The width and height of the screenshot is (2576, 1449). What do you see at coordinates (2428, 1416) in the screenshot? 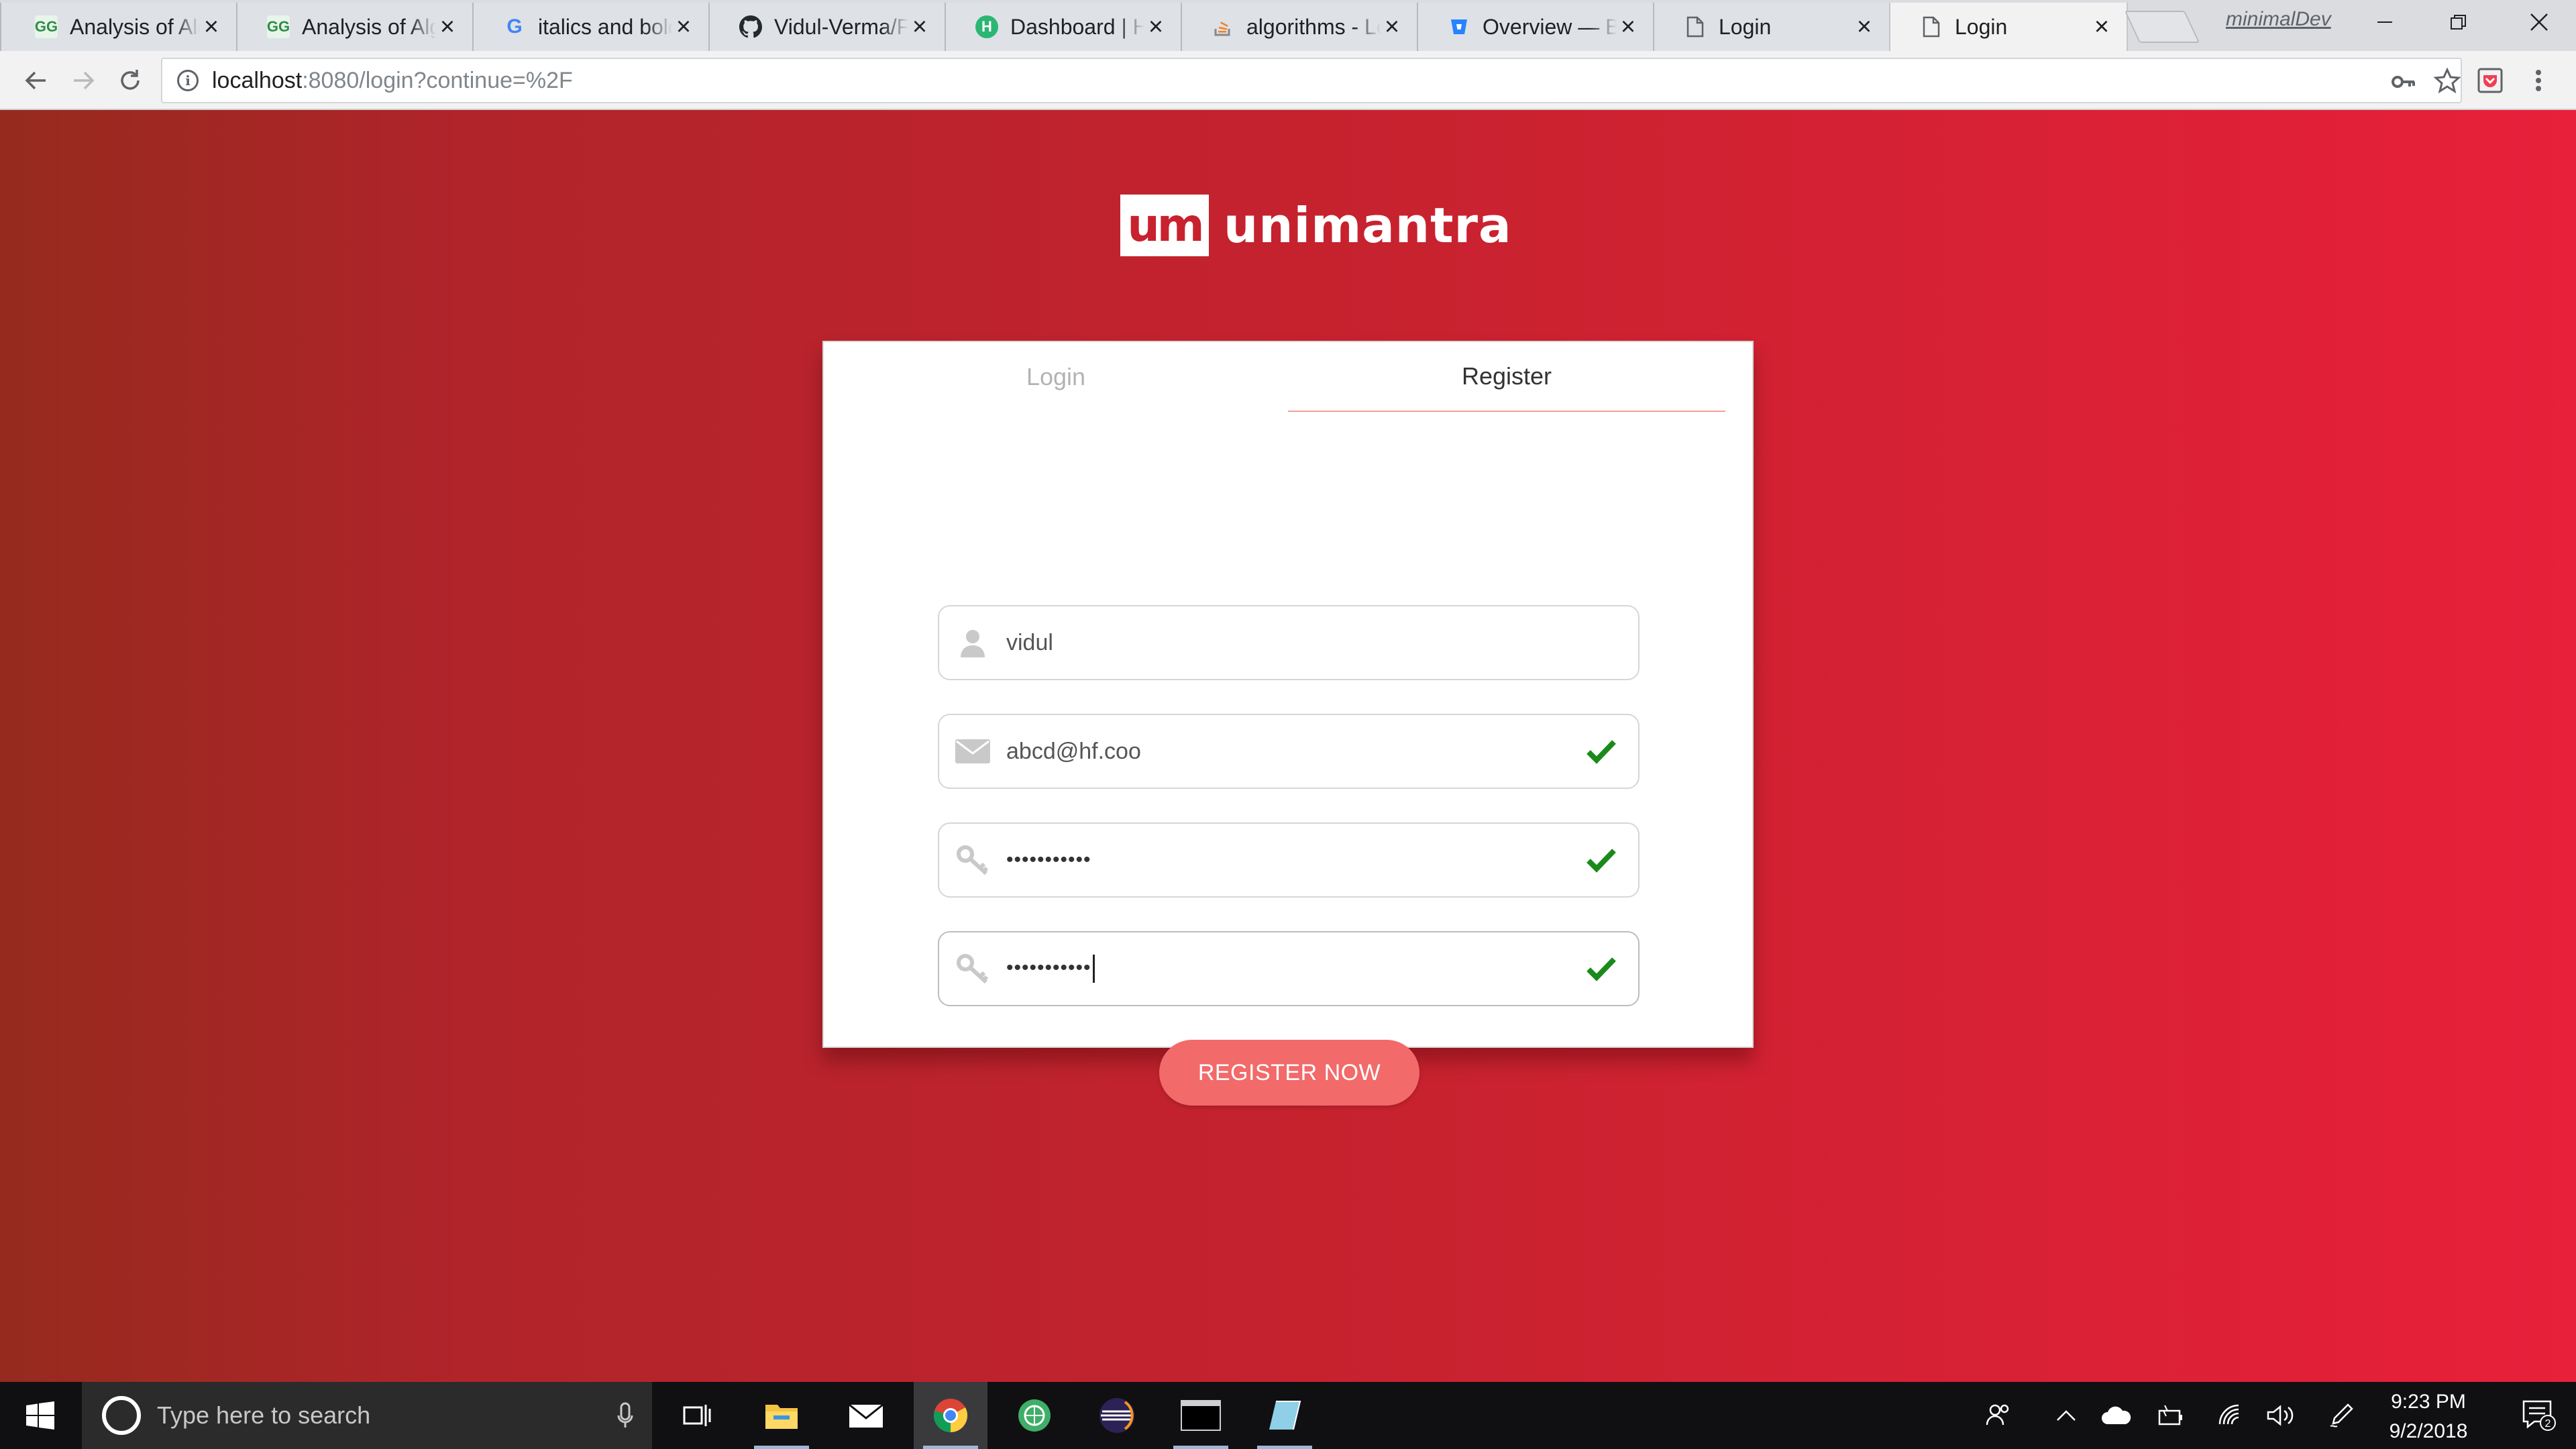
I see `taskbar-clock: 9:23 PM 9/2/2018` at bounding box center [2428, 1416].